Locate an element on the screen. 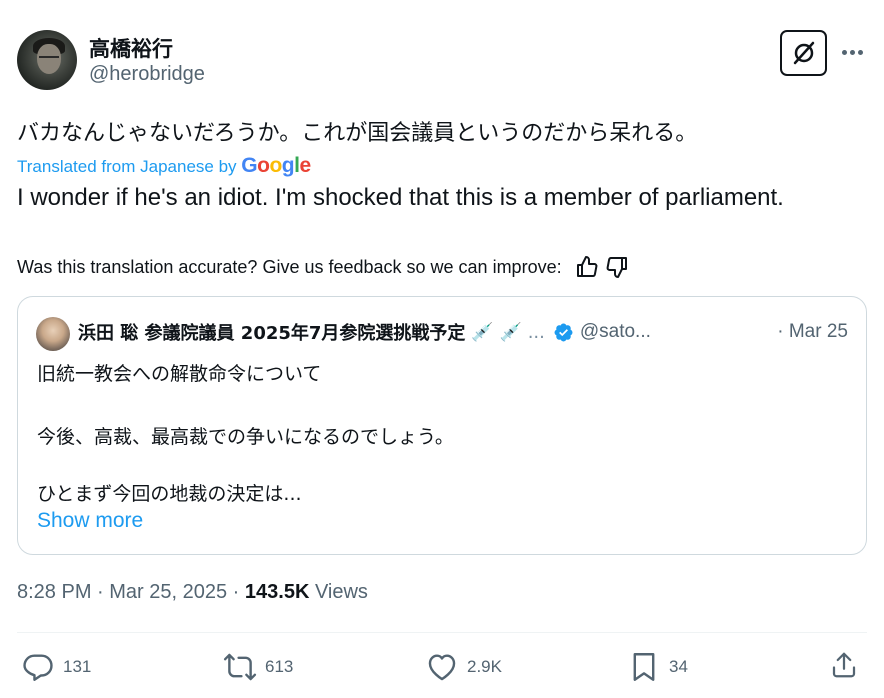 This screenshot has height=698, width=884. translated-from-label: Translated from Japanese by Google is located at coordinates (164, 166).